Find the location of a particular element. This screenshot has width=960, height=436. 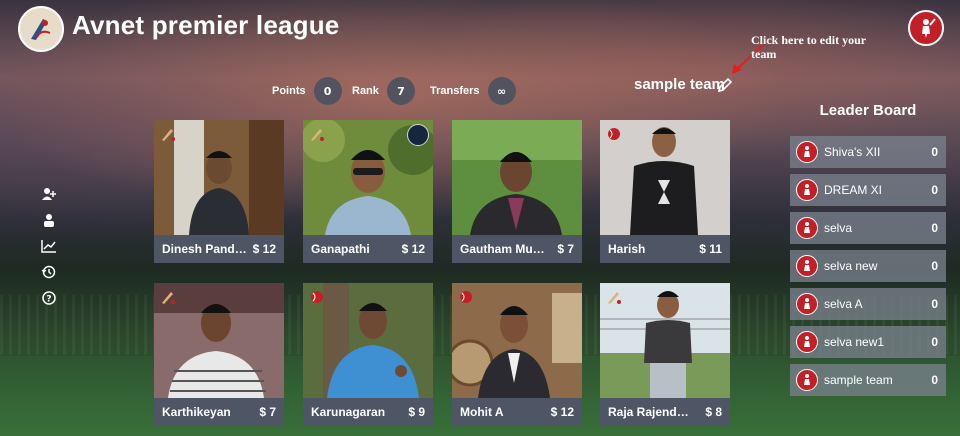

player-caption: Karunagaran $ 9 is located at coordinates (368, 412).